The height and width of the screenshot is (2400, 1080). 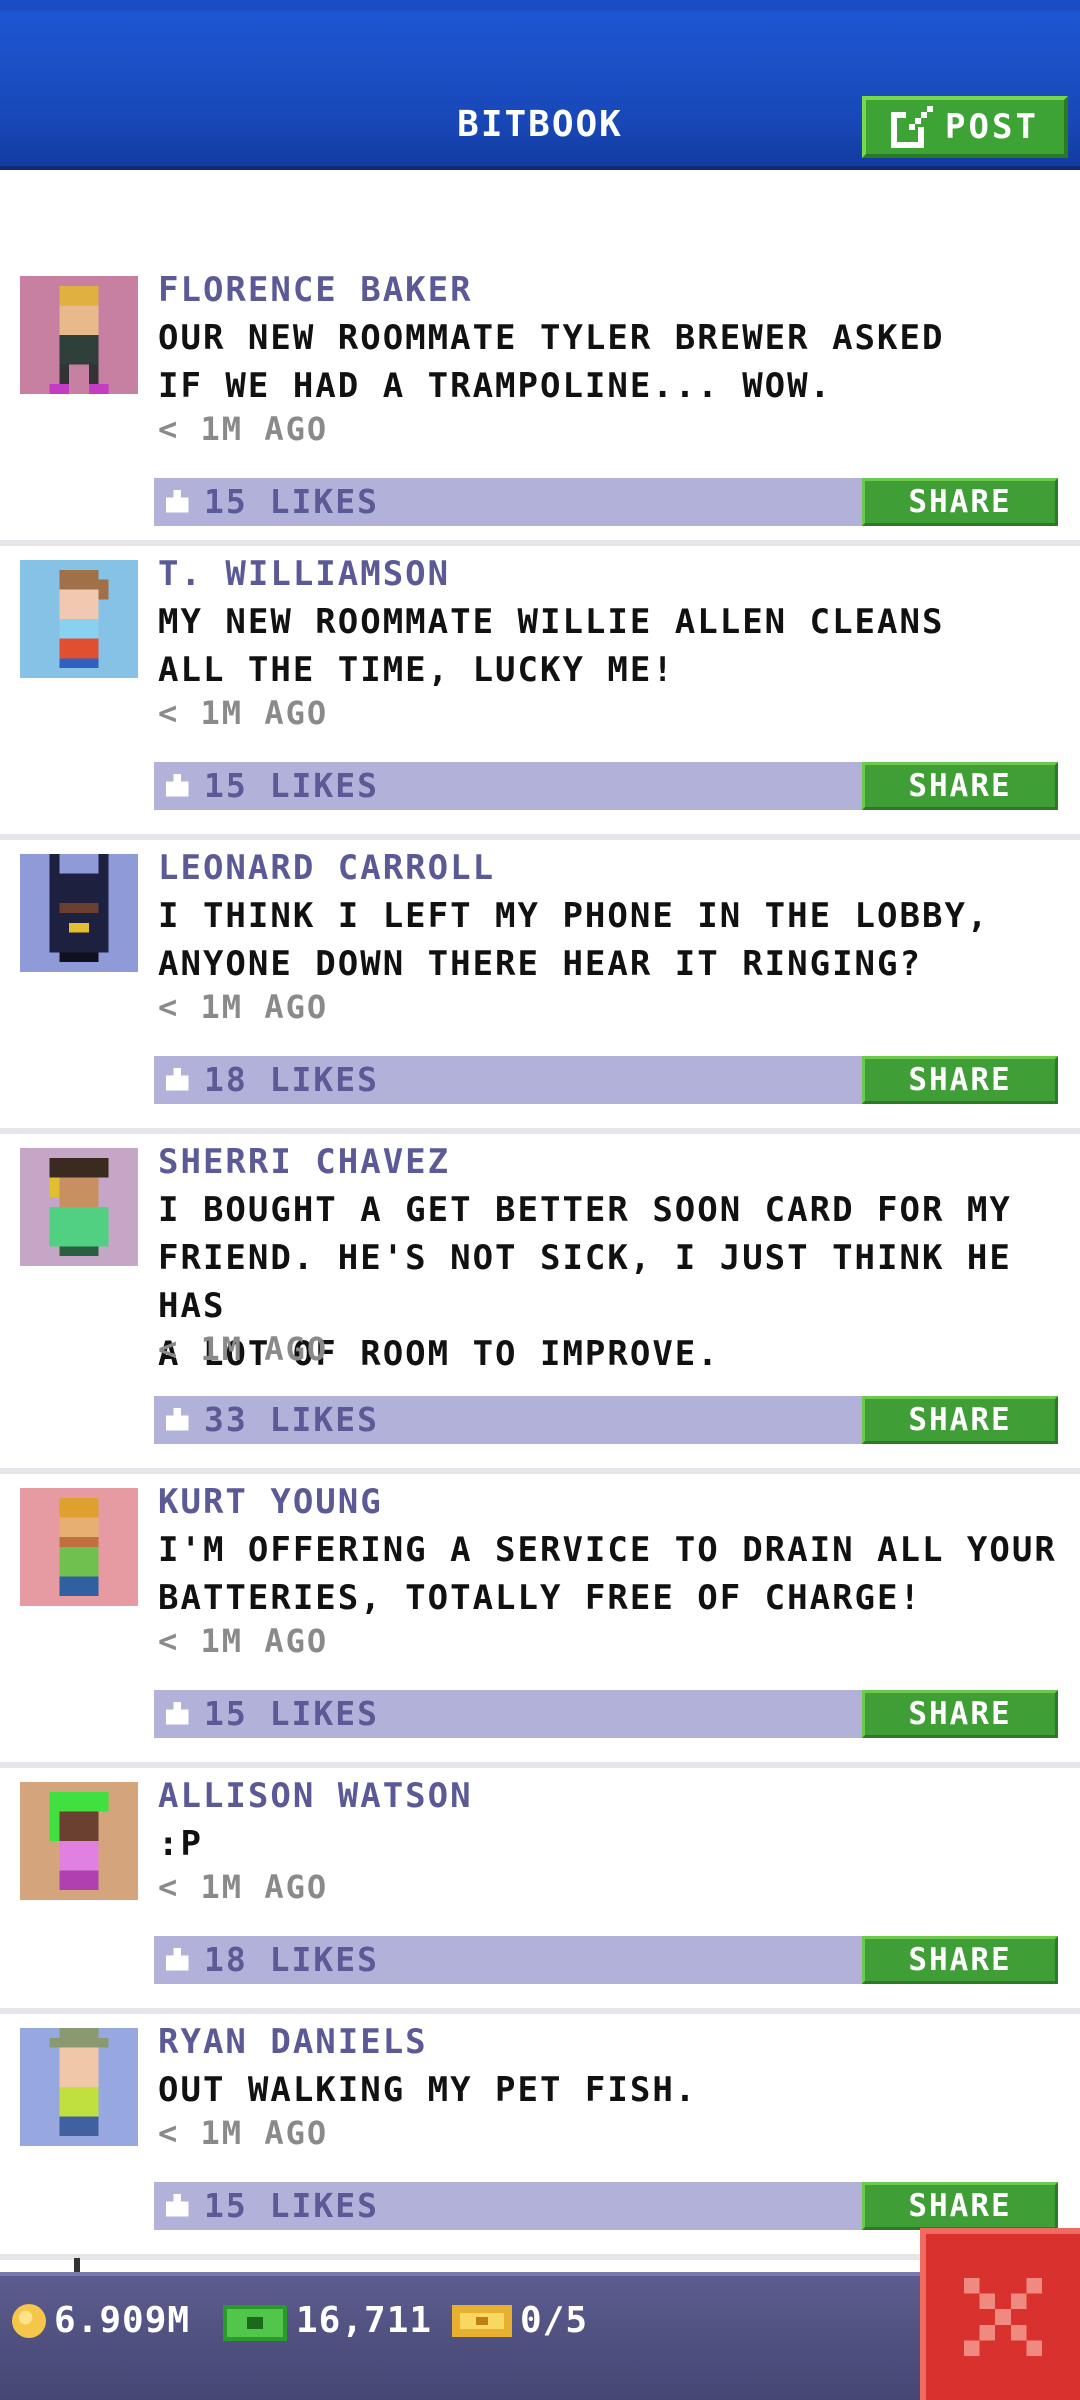 I want to click on header-bar: BITBOOK POST, so click(x=540, y=85).